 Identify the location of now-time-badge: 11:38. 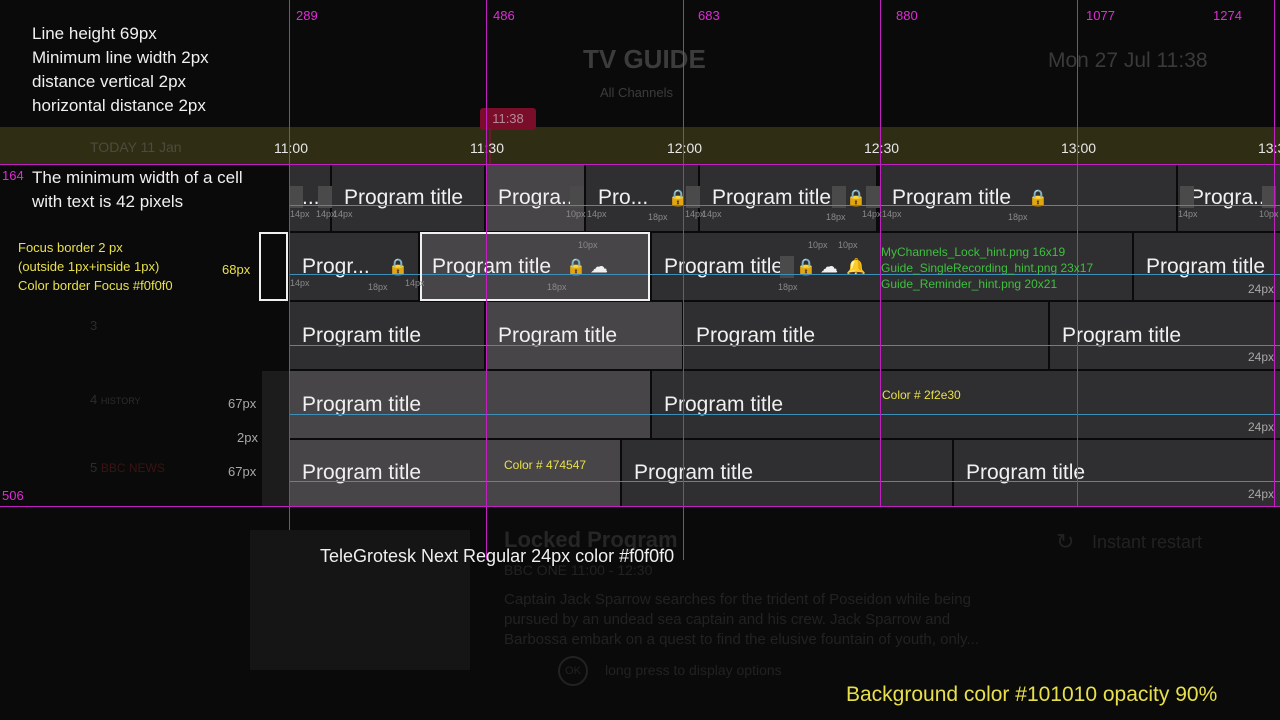
(508, 119).